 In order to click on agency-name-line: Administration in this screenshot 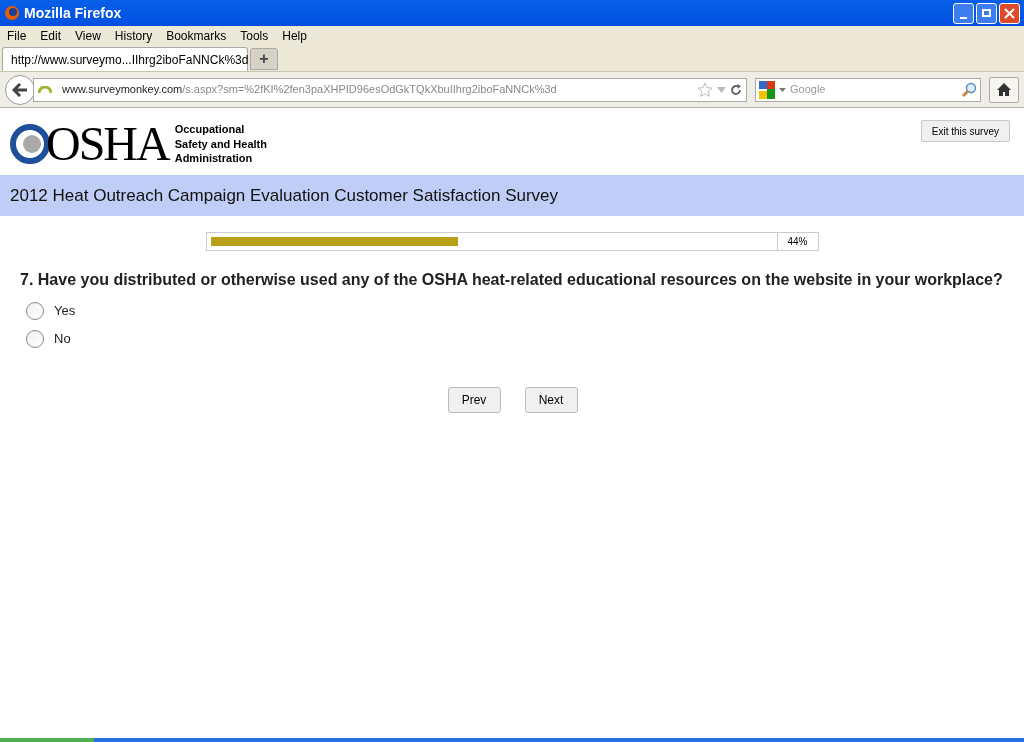, I will do `click(214, 158)`.